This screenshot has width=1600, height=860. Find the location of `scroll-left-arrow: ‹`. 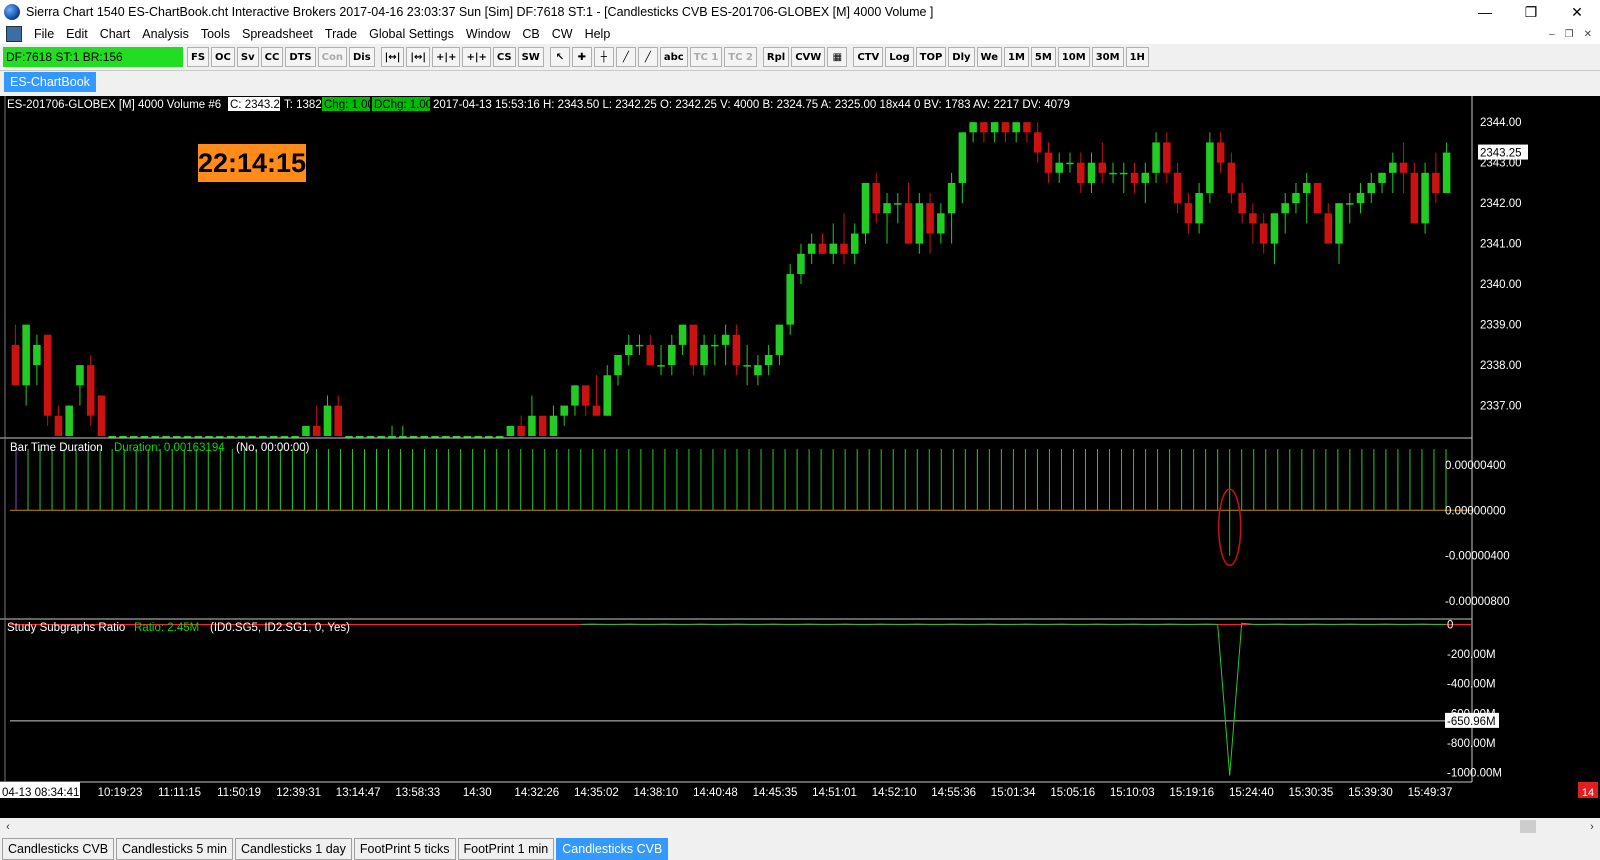

scroll-left-arrow: ‹ is located at coordinates (8, 827).